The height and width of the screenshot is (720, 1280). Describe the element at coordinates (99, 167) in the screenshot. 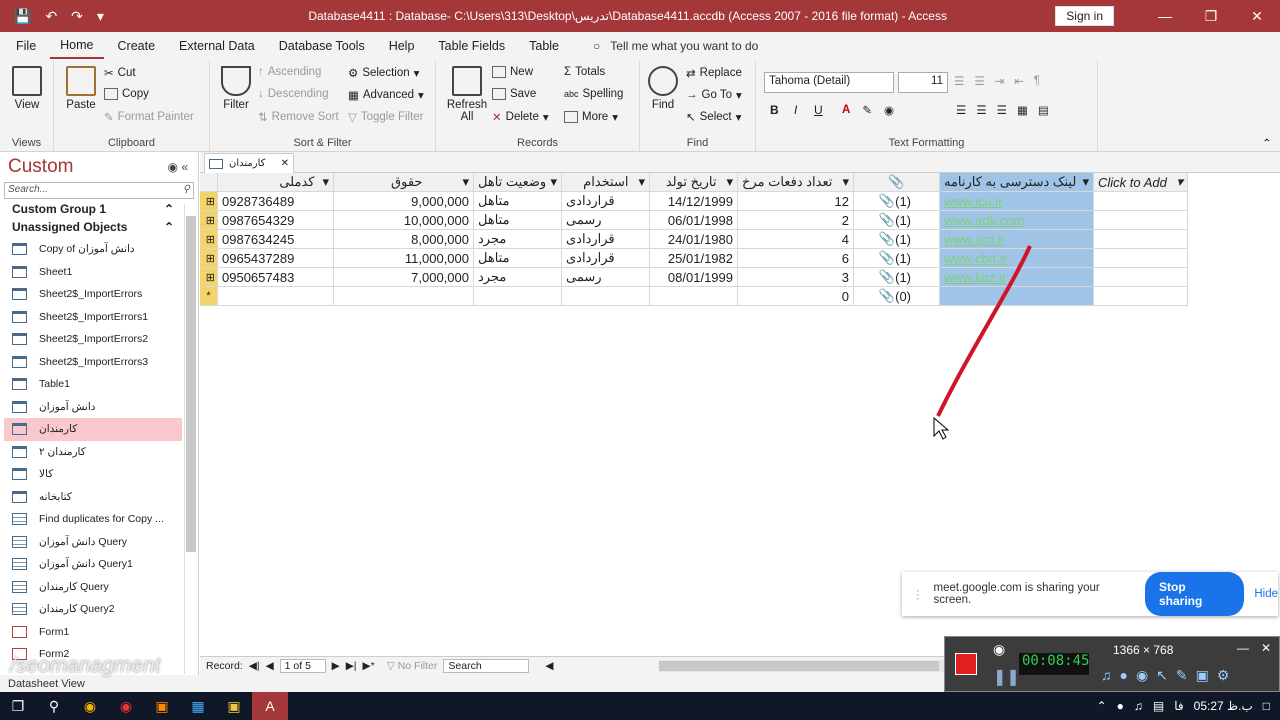

I see `nav-header: Custom ◉ «` at that location.